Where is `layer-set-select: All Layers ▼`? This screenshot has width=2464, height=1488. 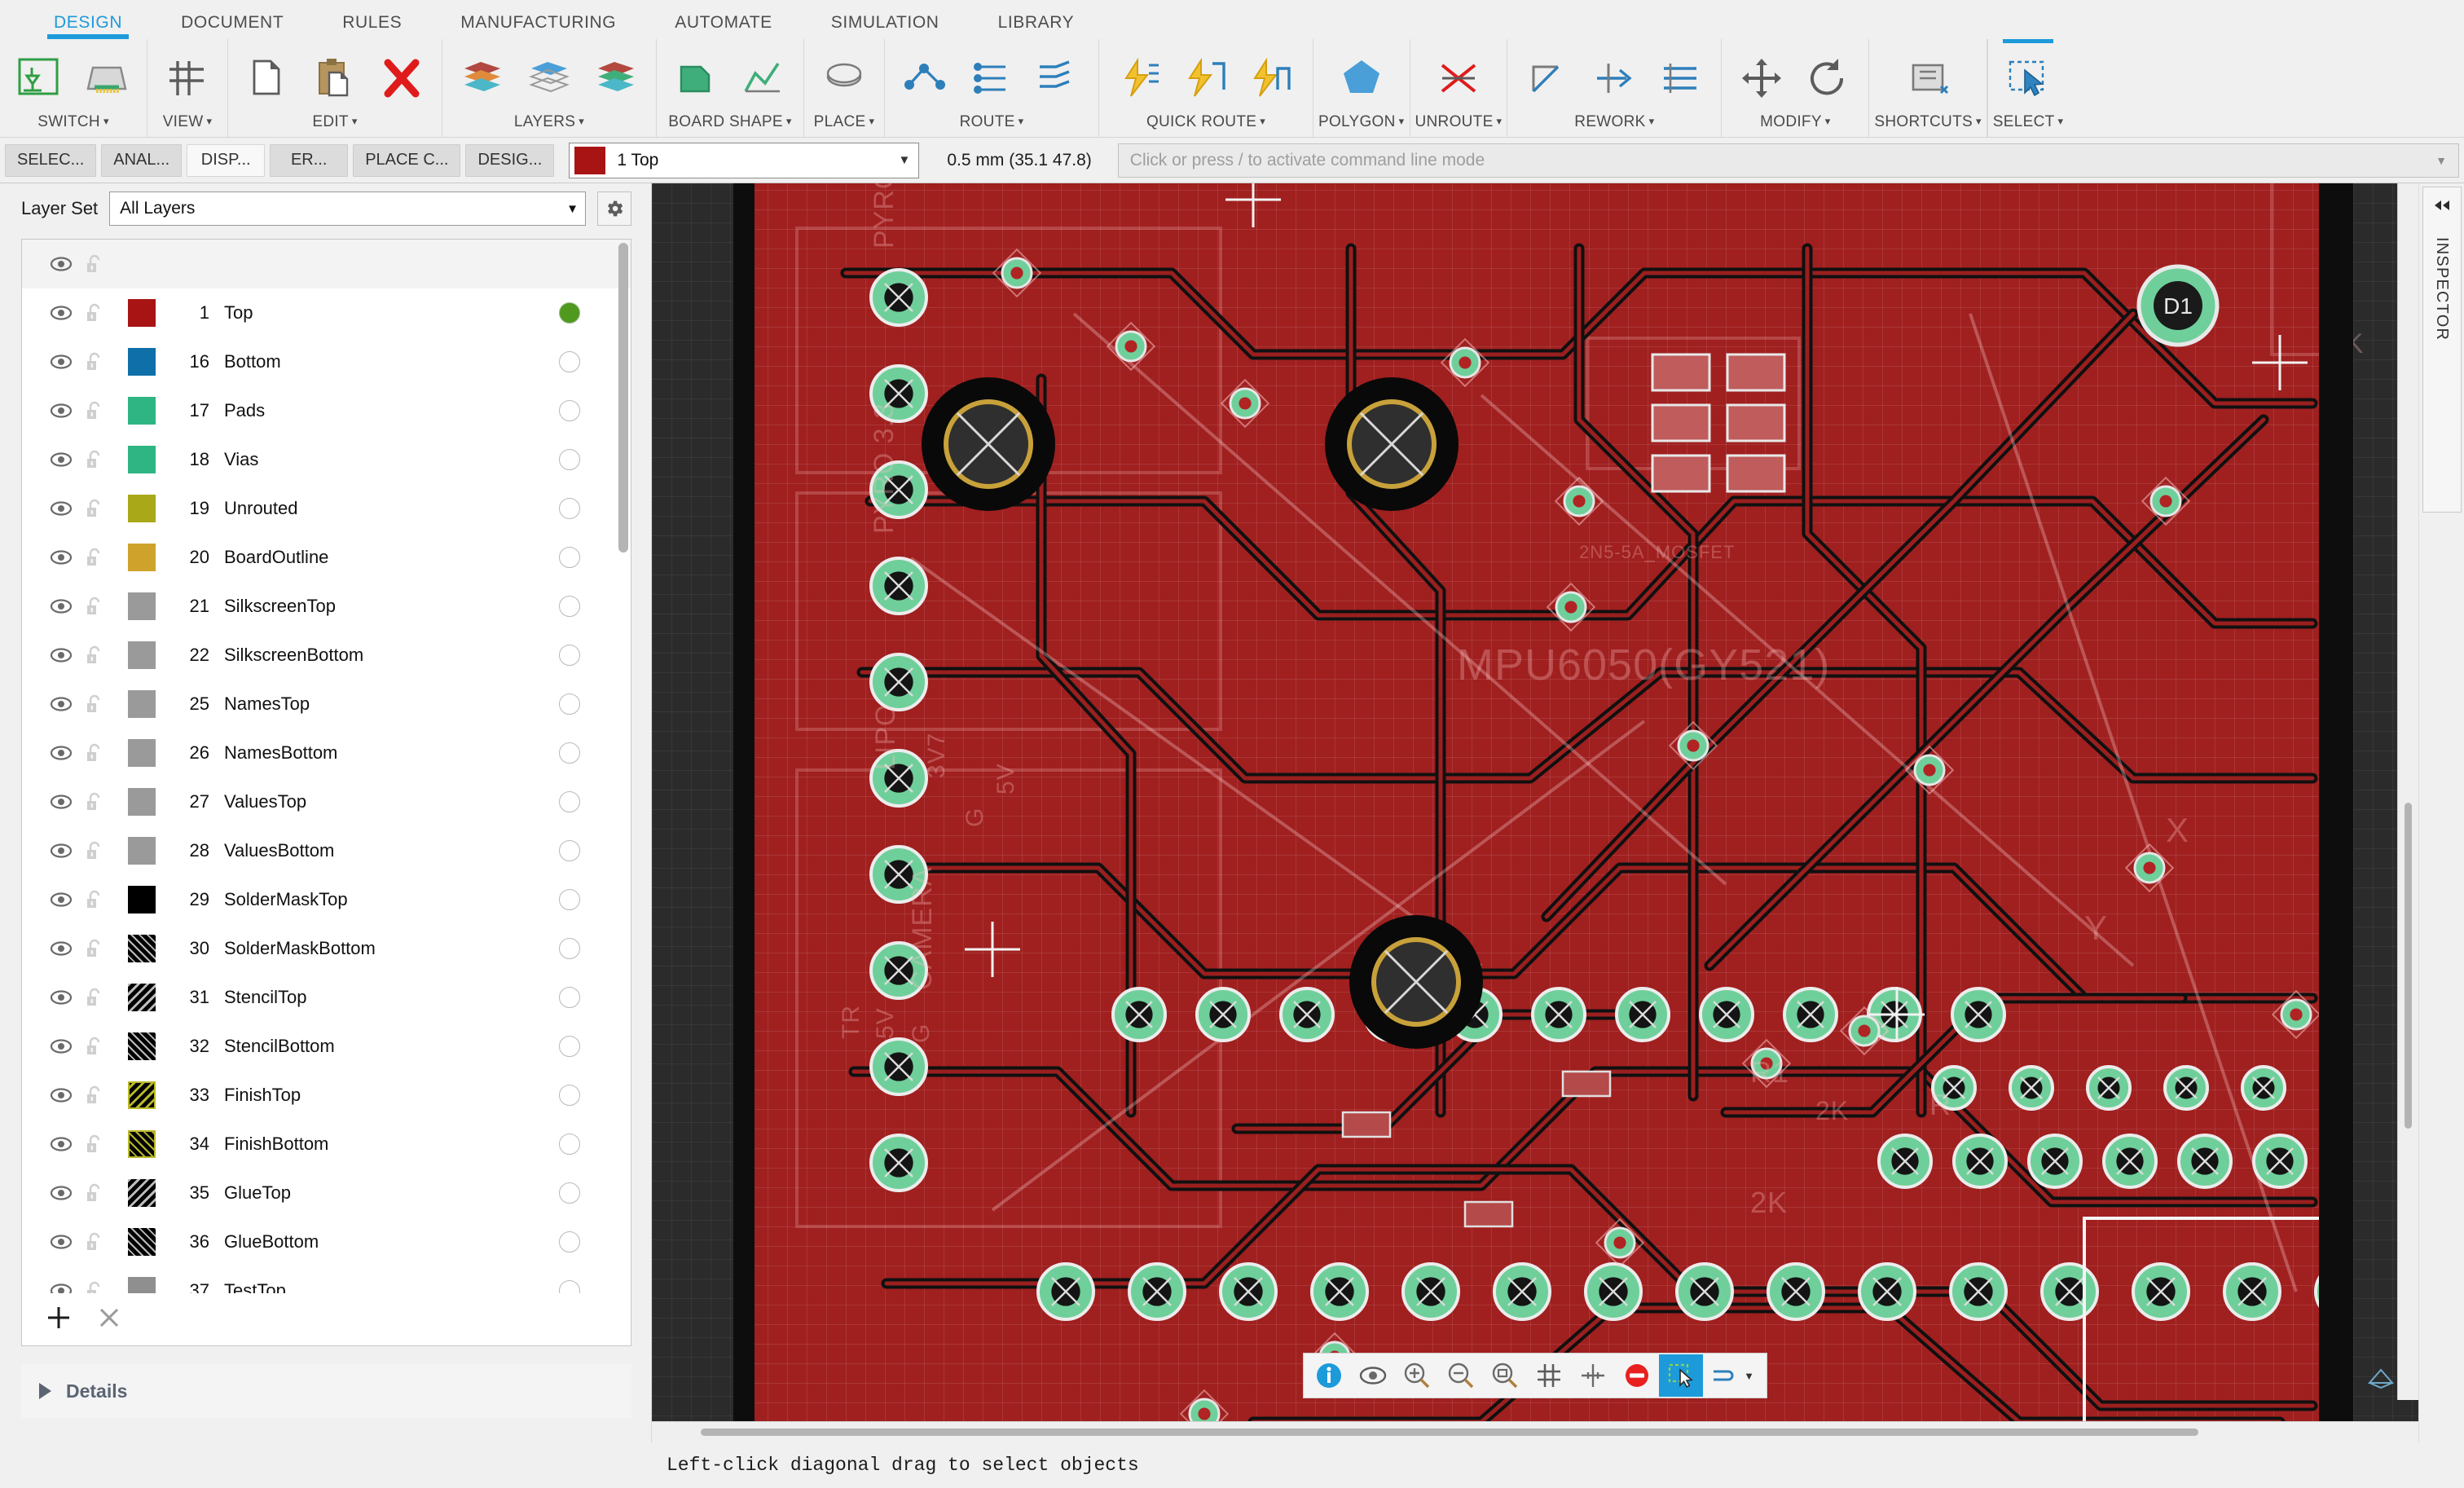 layer-set-select: All Layers ▼ is located at coordinates (347, 209).